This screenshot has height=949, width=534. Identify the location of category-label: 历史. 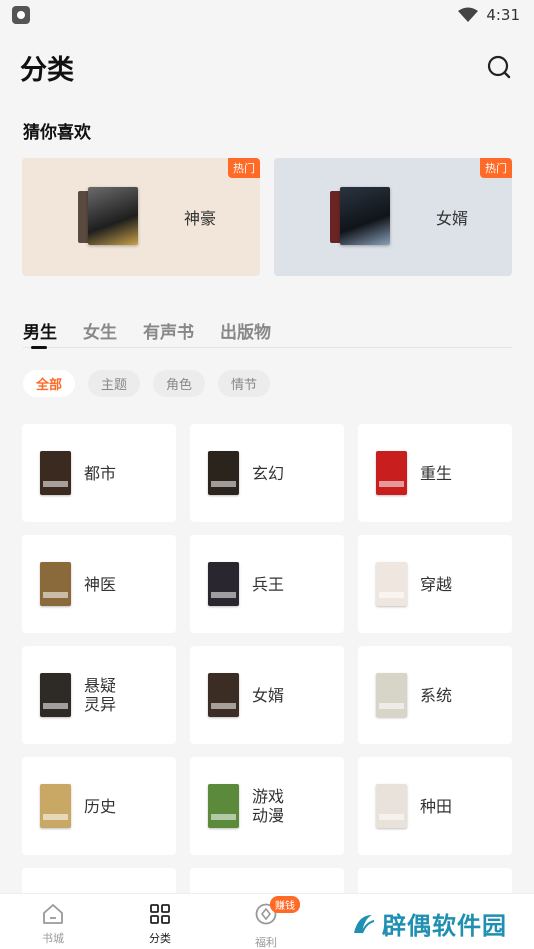
(100, 806).